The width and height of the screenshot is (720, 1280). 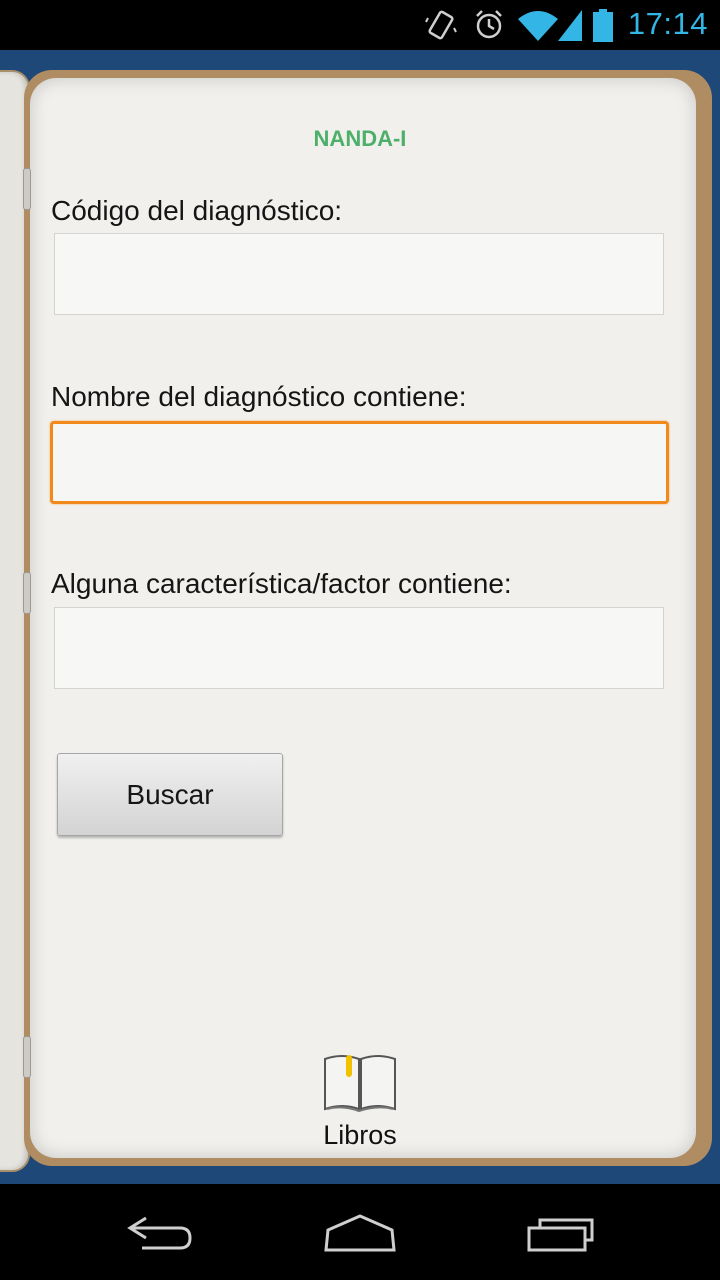 What do you see at coordinates (197, 210) in the screenshot?
I see `code-label: Código del diagnóstico:` at bounding box center [197, 210].